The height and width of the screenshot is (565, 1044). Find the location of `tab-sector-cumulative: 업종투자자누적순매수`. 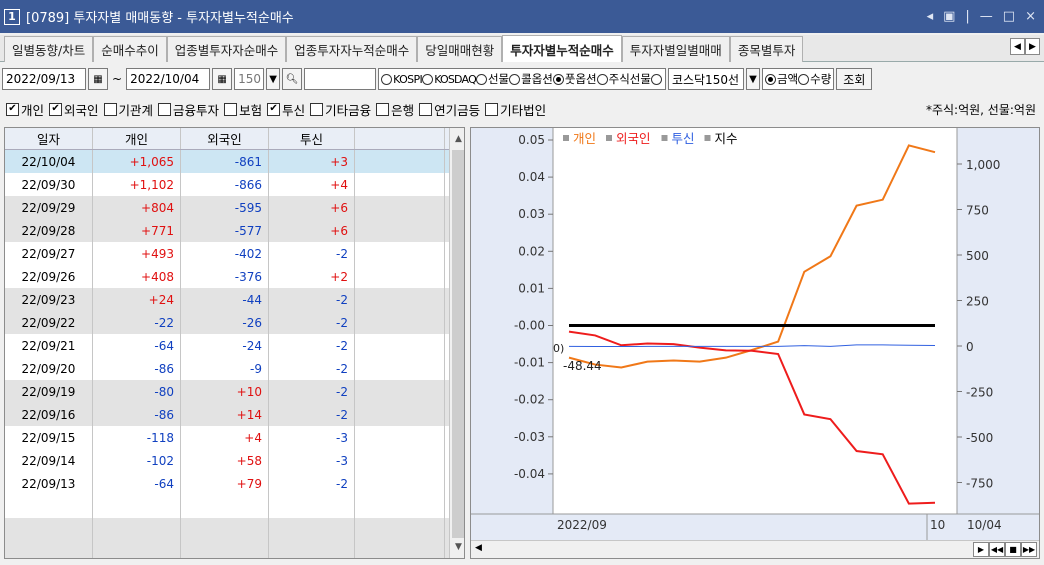

tab-sector-cumulative: 업종투자자누적순매수 is located at coordinates (352, 49).